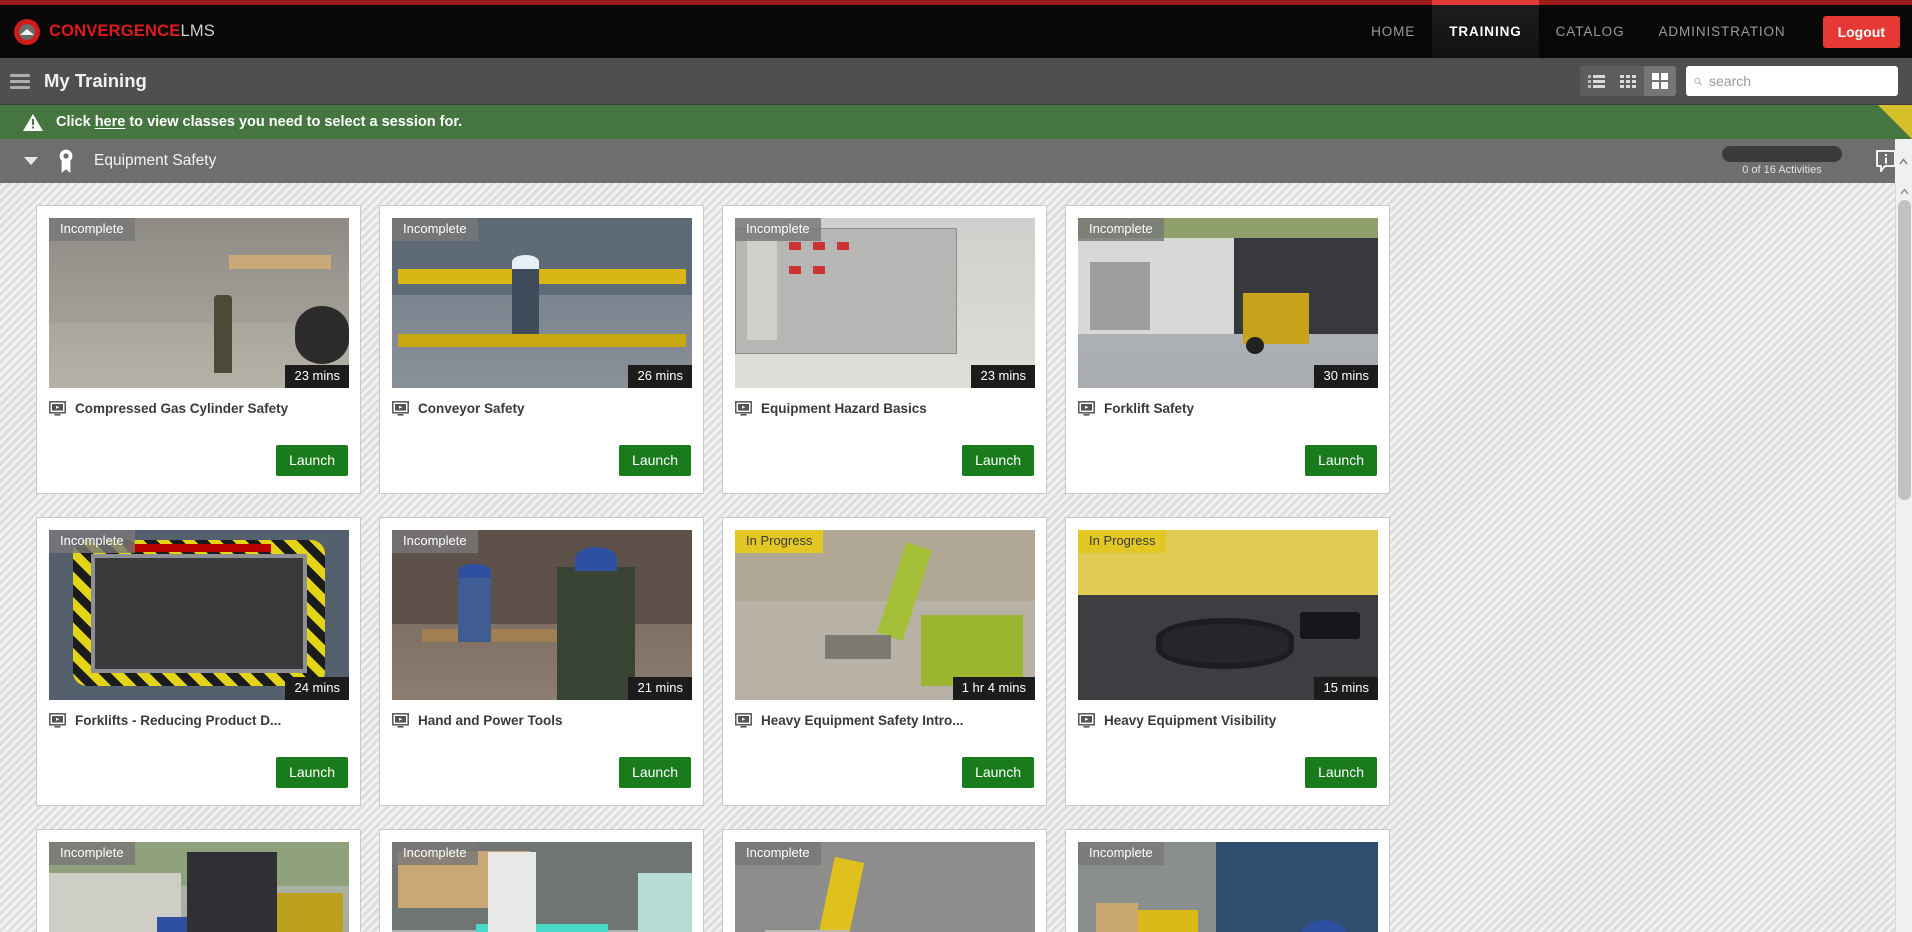 Image resolution: width=1912 pixels, height=932 pixels. Describe the element at coordinates (1486, 29) in the screenshot. I see `nav-item-training: TRAINING` at that location.